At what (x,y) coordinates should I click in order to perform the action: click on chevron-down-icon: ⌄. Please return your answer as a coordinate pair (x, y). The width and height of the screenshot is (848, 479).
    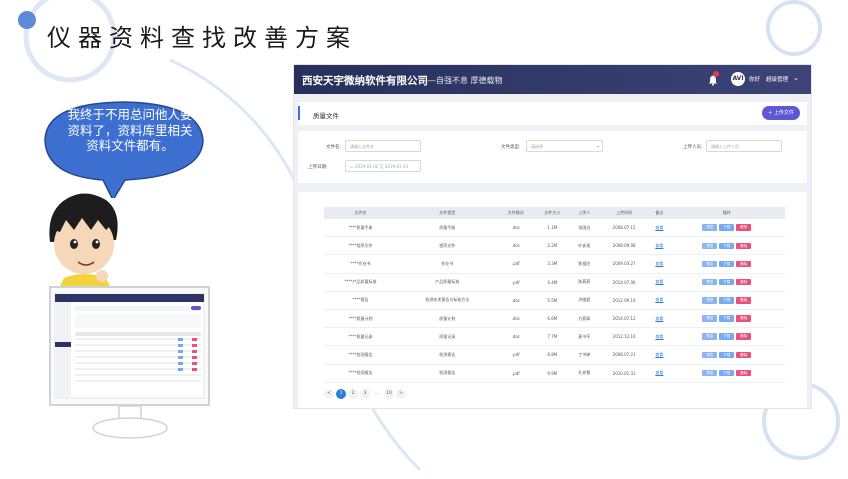
    Looking at the image, I should click on (796, 78).